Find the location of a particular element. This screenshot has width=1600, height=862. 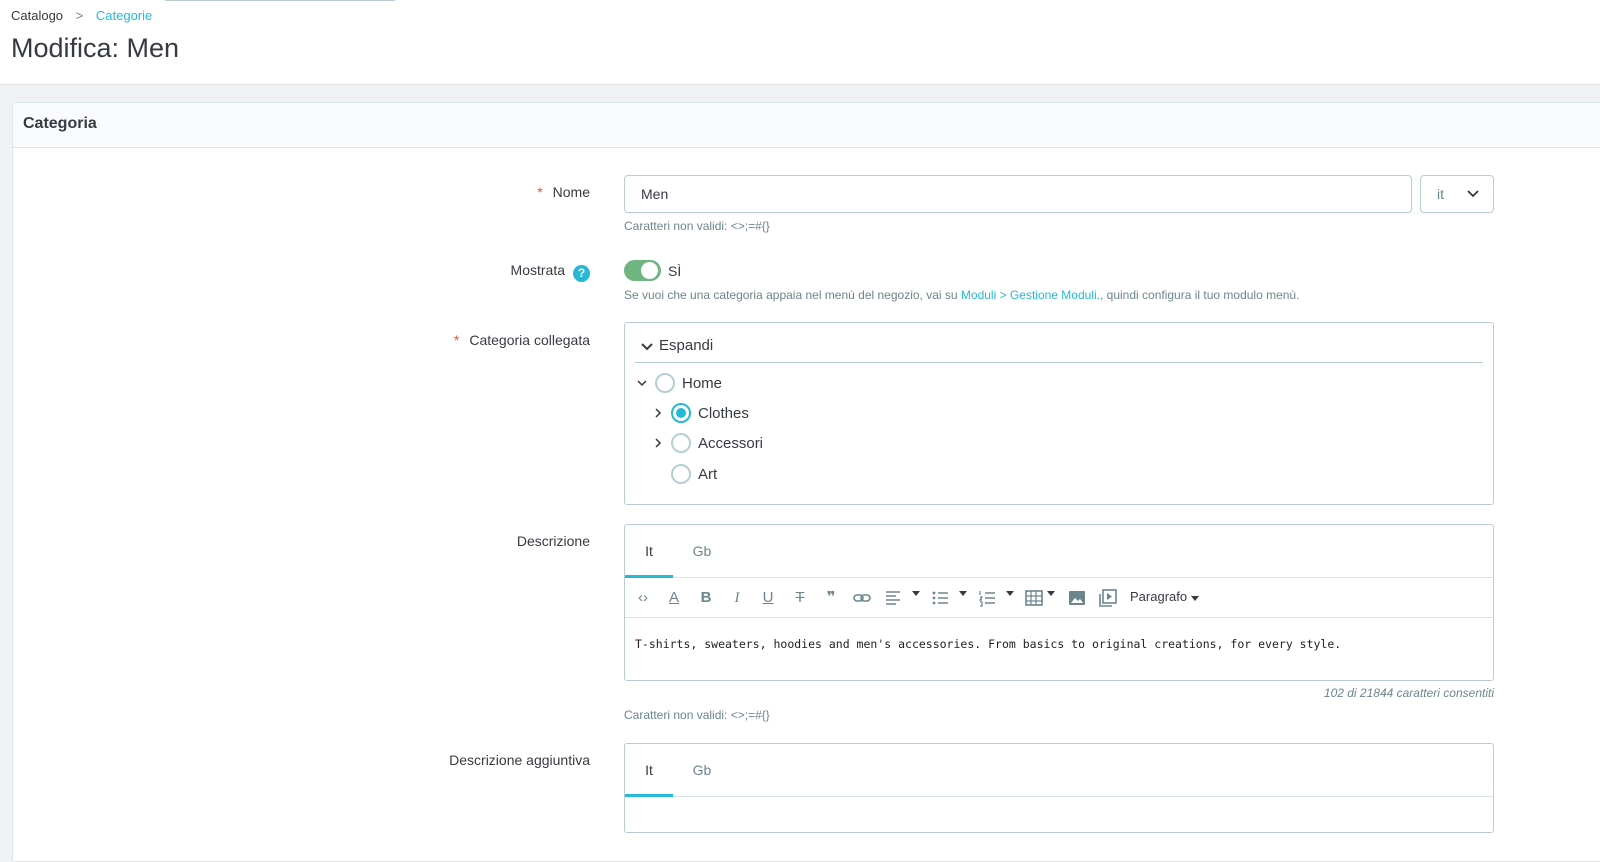

description-label: Descrizione is located at coordinates (553, 541).